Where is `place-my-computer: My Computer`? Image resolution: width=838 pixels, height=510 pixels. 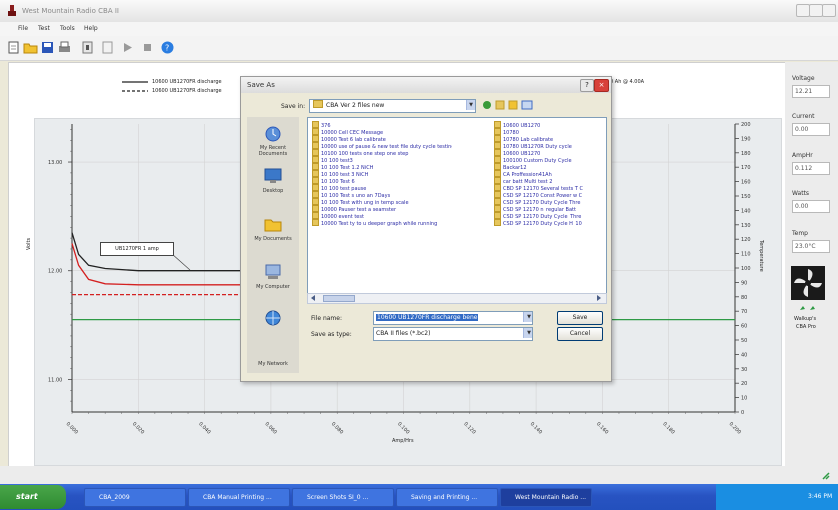 place-my-computer: My Computer is located at coordinates (273, 287).